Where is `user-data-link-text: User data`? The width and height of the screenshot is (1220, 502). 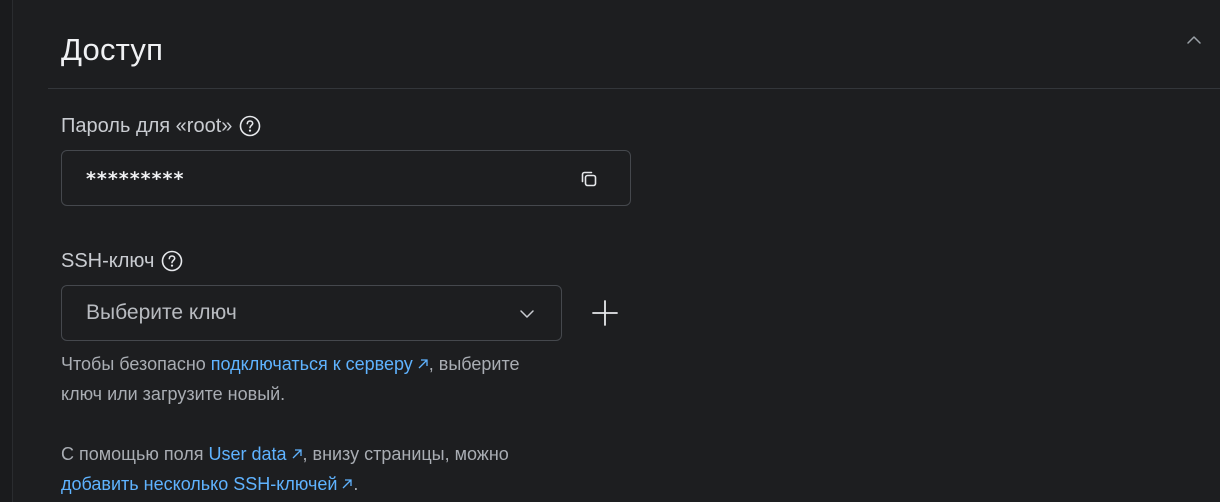
user-data-link-text: User data is located at coordinates (247, 454).